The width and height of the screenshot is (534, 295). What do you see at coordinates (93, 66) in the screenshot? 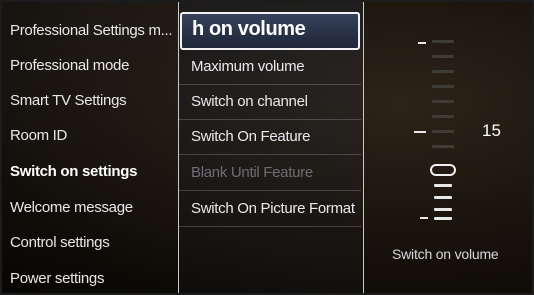
I see `menu-item-professional-mode: Professional mode` at bounding box center [93, 66].